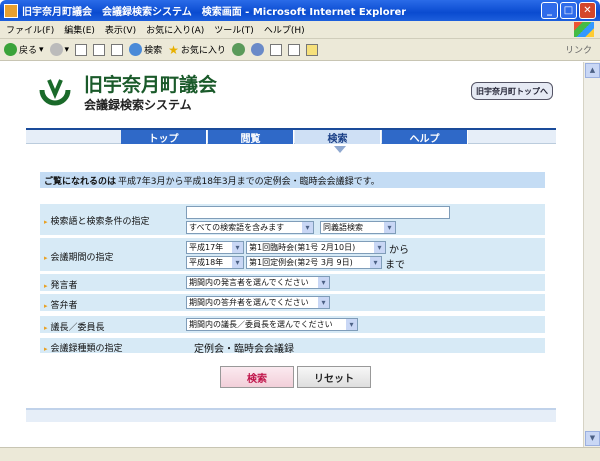  Describe the element at coordinates (86, 349) in the screenshot. I see `record-type-label: 会議録種類の指定` at that location.